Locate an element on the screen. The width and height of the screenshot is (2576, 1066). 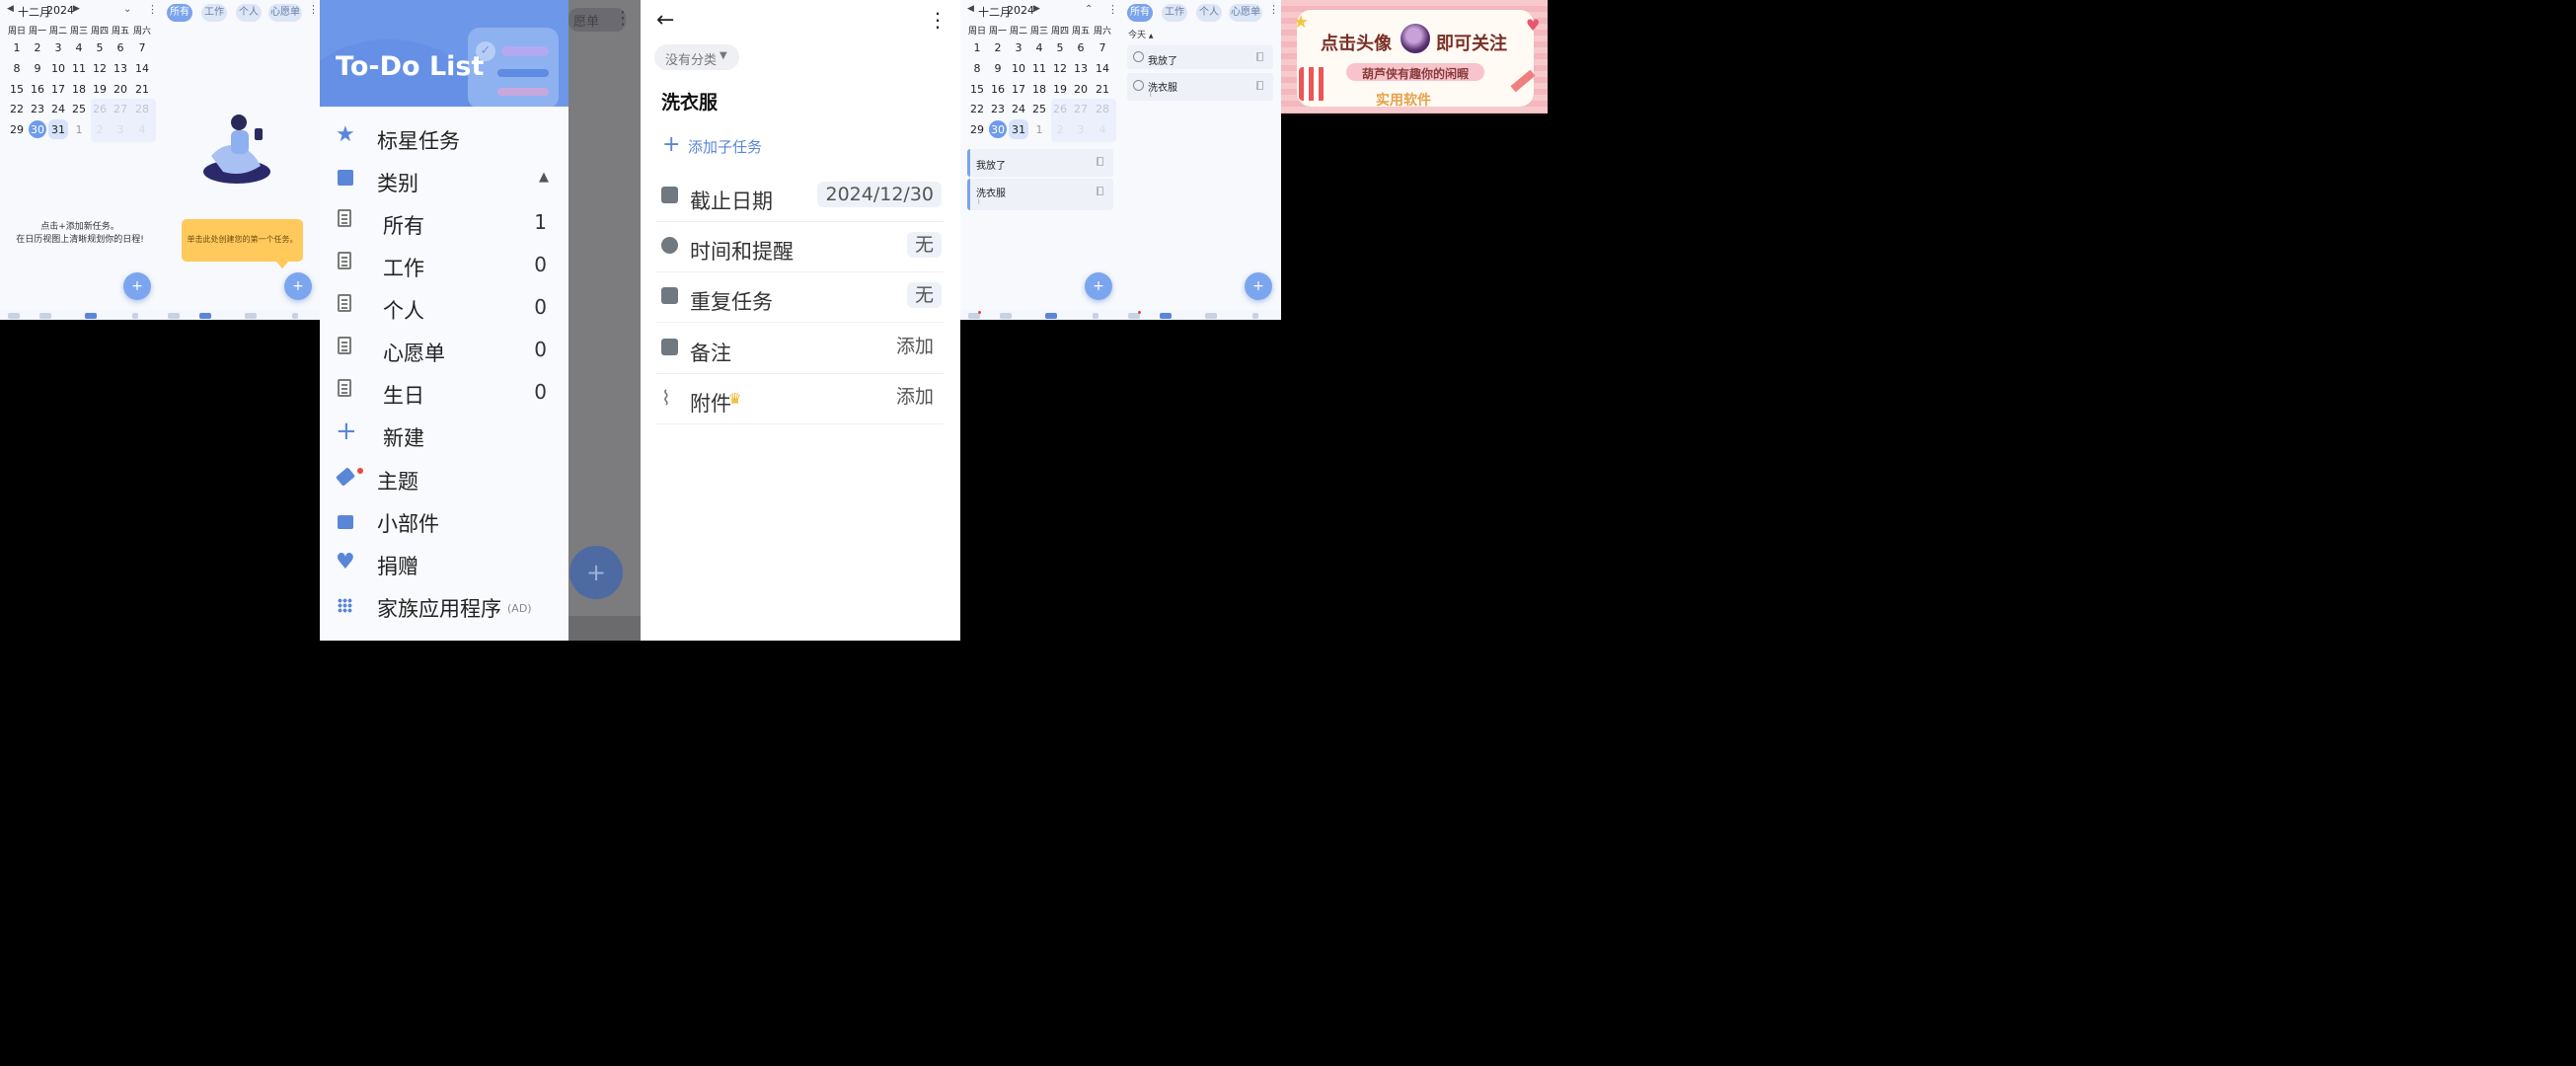
background-more-icon: ⋮ is located at coordinates (623, 18).